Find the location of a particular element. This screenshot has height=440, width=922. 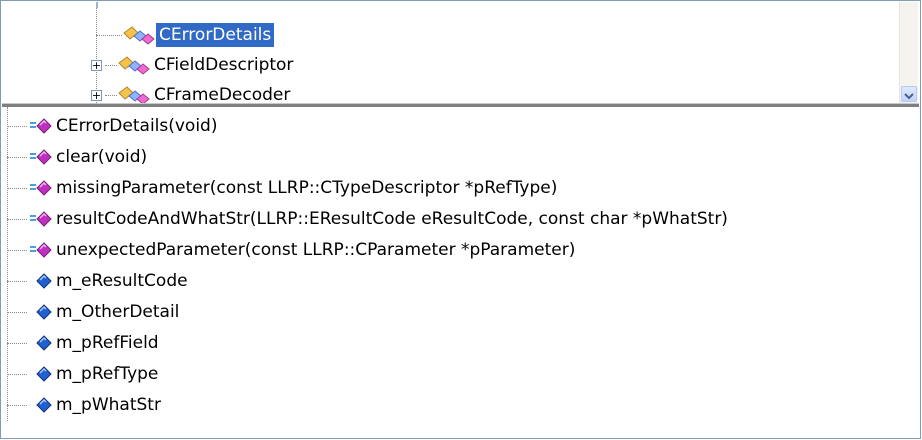

tree-item-label: CFieldDescriptor is located at coordinates (224, 65).